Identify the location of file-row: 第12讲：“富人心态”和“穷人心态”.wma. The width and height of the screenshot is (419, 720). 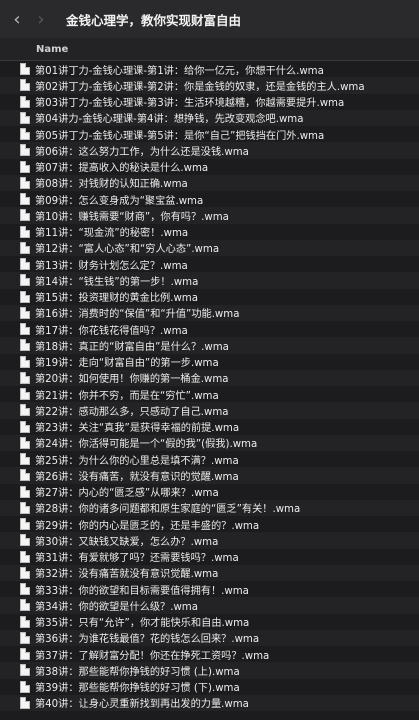
(209, 247).